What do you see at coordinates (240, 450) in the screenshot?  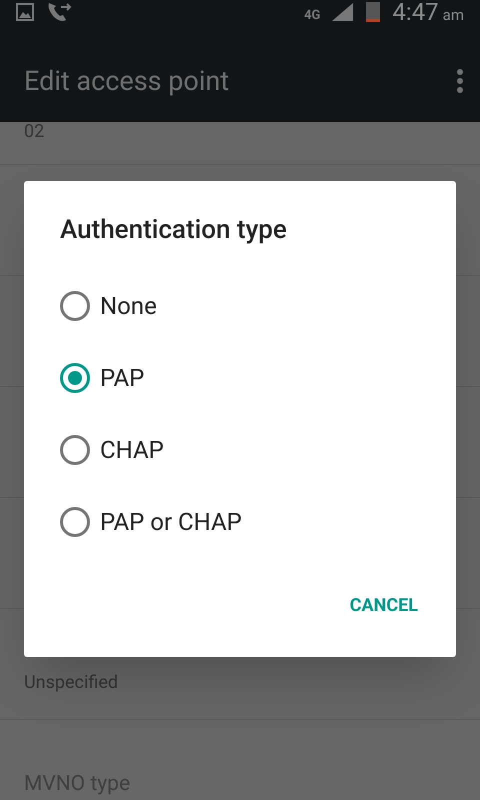 I see `radio-option: CHAP` at bounding box center [240, 450].